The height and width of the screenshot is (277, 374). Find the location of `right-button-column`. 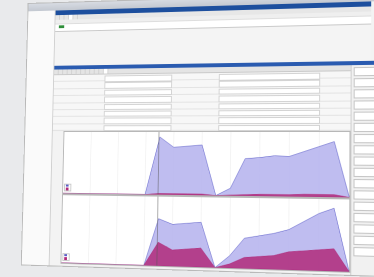

right-button-column is located at coordinates (362, 170).